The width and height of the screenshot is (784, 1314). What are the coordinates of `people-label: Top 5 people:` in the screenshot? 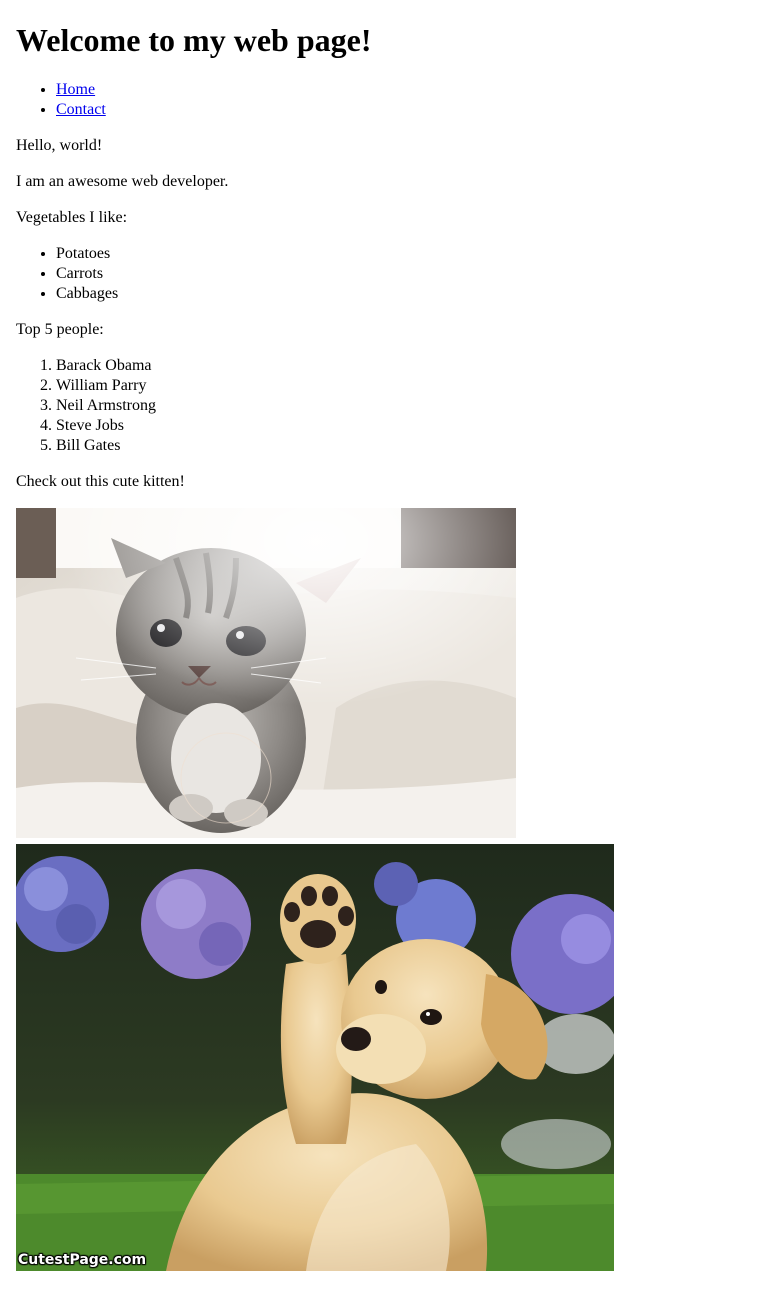 It's located at (60, 329).